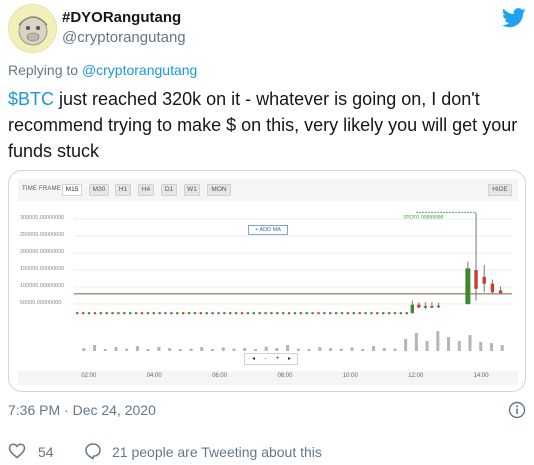  What do you see at coordinates (192, 190) in the screenshot?
I see `timeframe-w1: W1` at bounding box center [192, 190].